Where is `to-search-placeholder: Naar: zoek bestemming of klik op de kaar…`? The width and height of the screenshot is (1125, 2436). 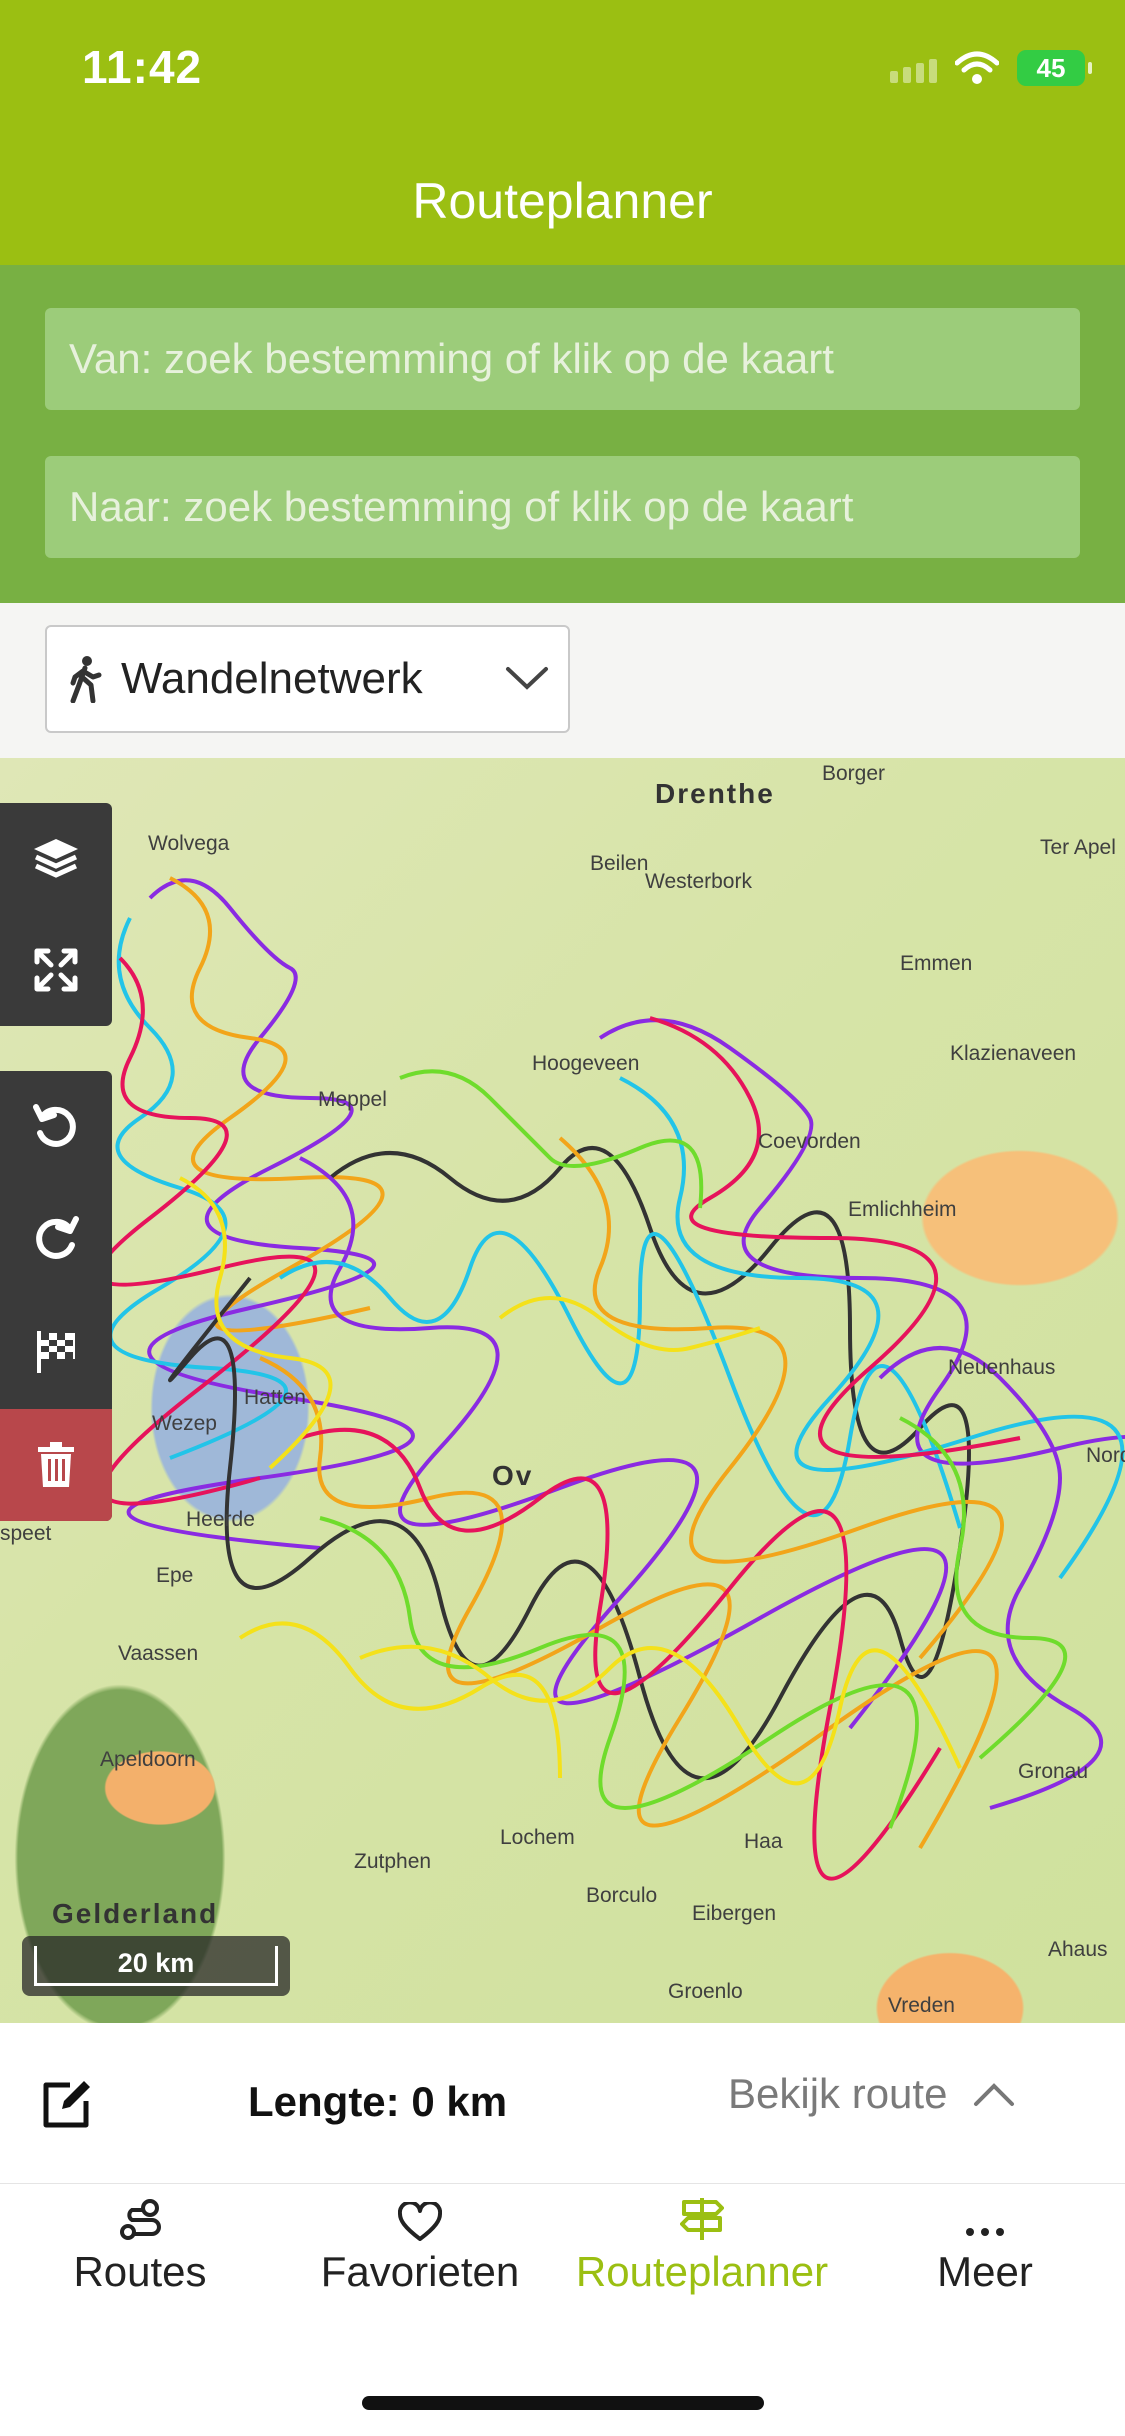 to-search-placeholder: Naar: zoek bestemming of klik op de kaar… is located at coordinates (461, 506).